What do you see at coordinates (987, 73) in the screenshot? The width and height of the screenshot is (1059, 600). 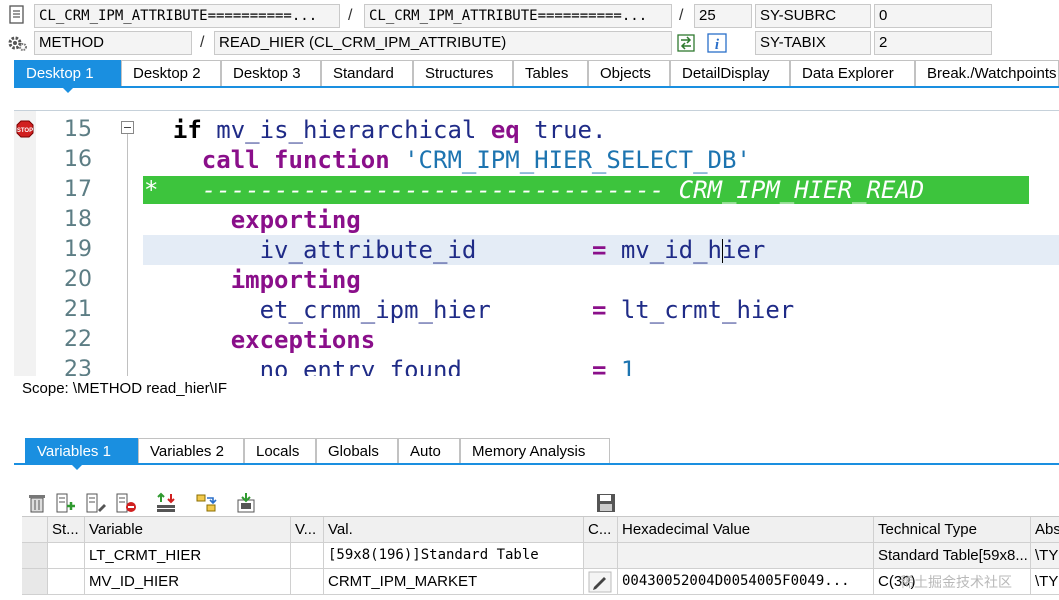 I see `tab-break-watchpoints: Break./Watchpoints` at bounding box center [987, 73].